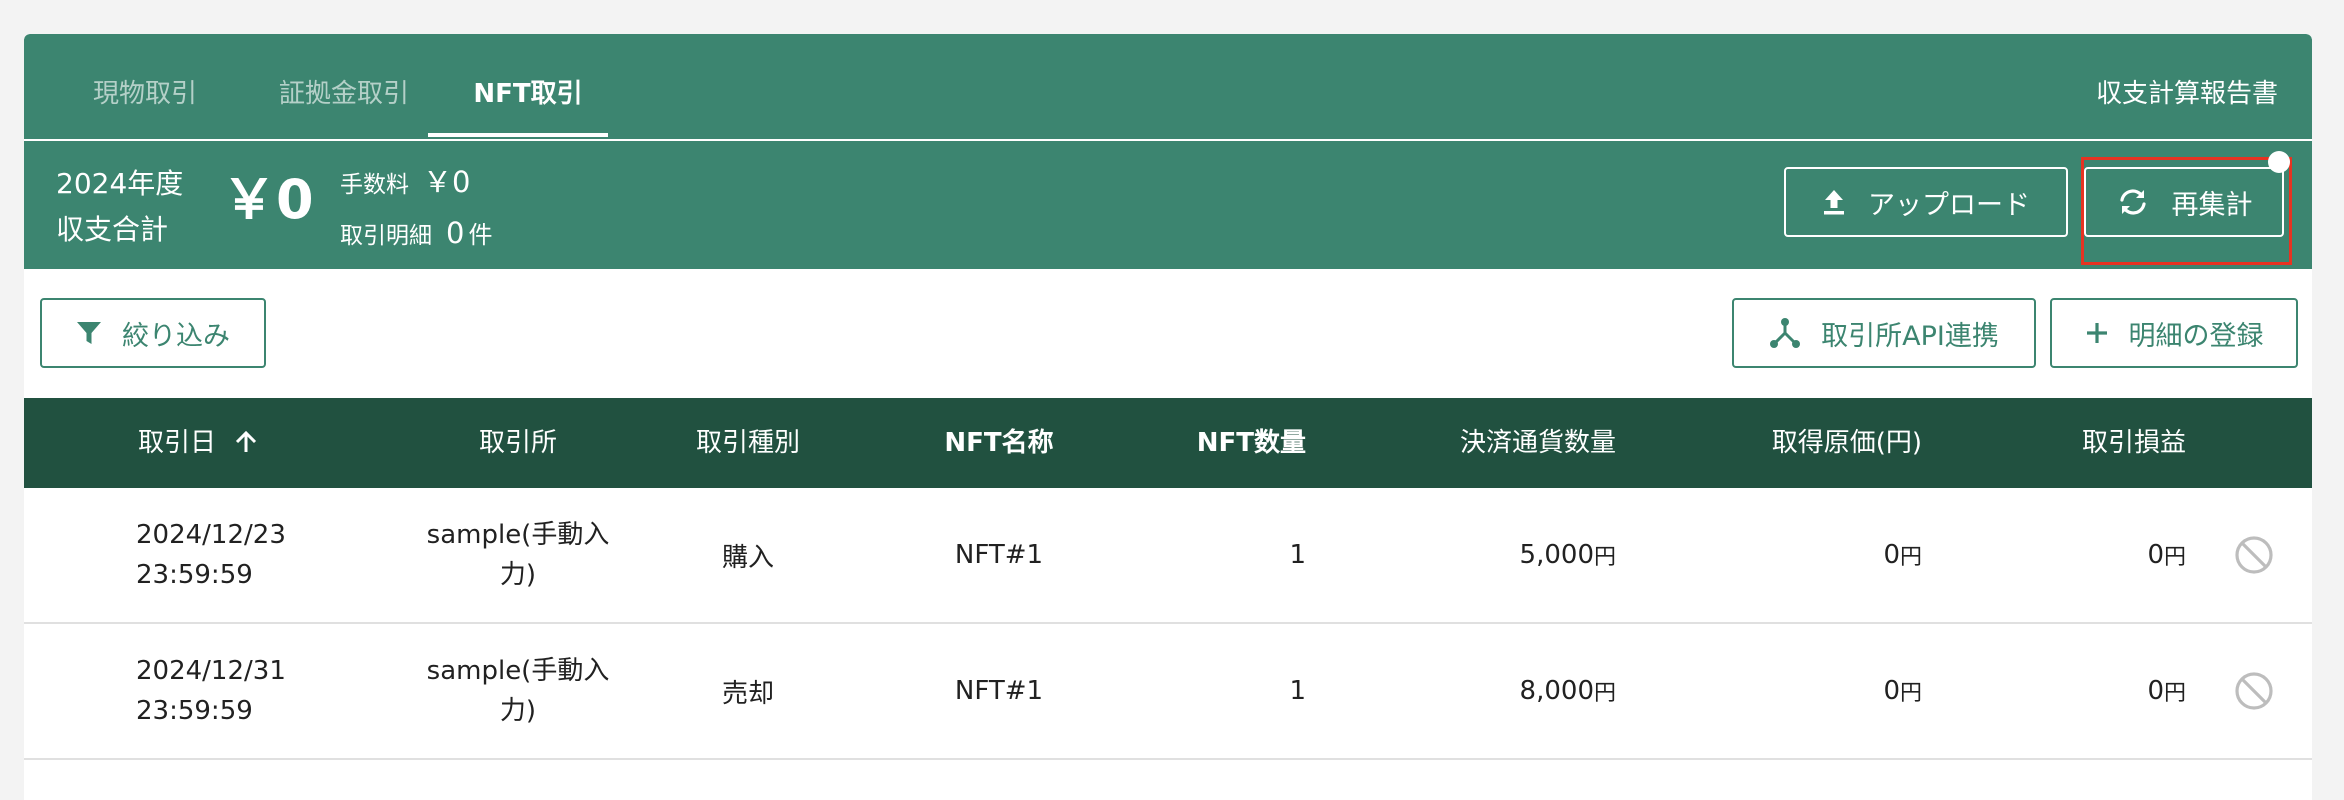  What do you see at coordinates (1556, 555) in the screenshot?
I see `settlement-qty-value: 5,000` at bounding box center [1556, 555].